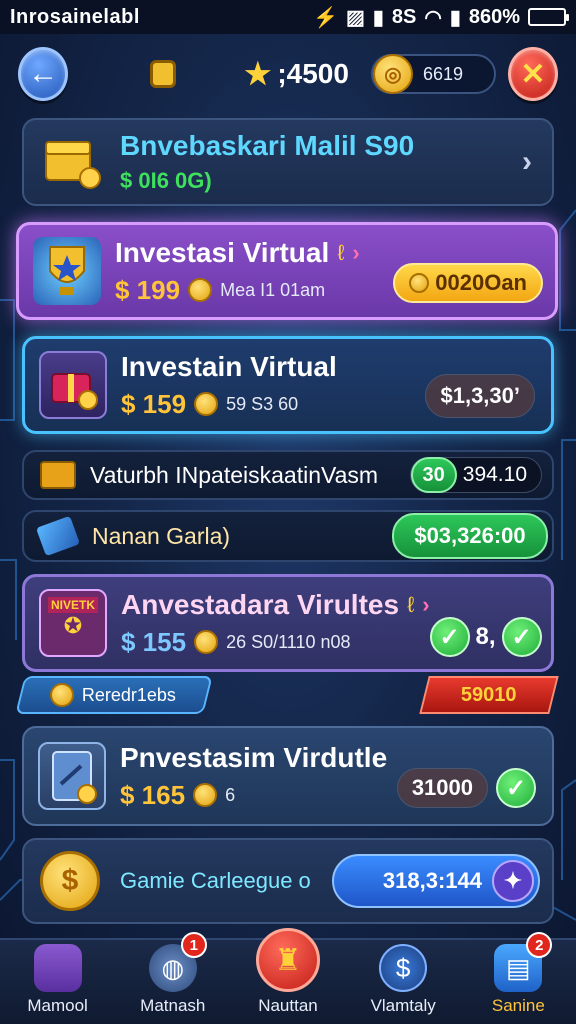  I want to click on card-title: Anvestadara Virultes, so click(260, 604).